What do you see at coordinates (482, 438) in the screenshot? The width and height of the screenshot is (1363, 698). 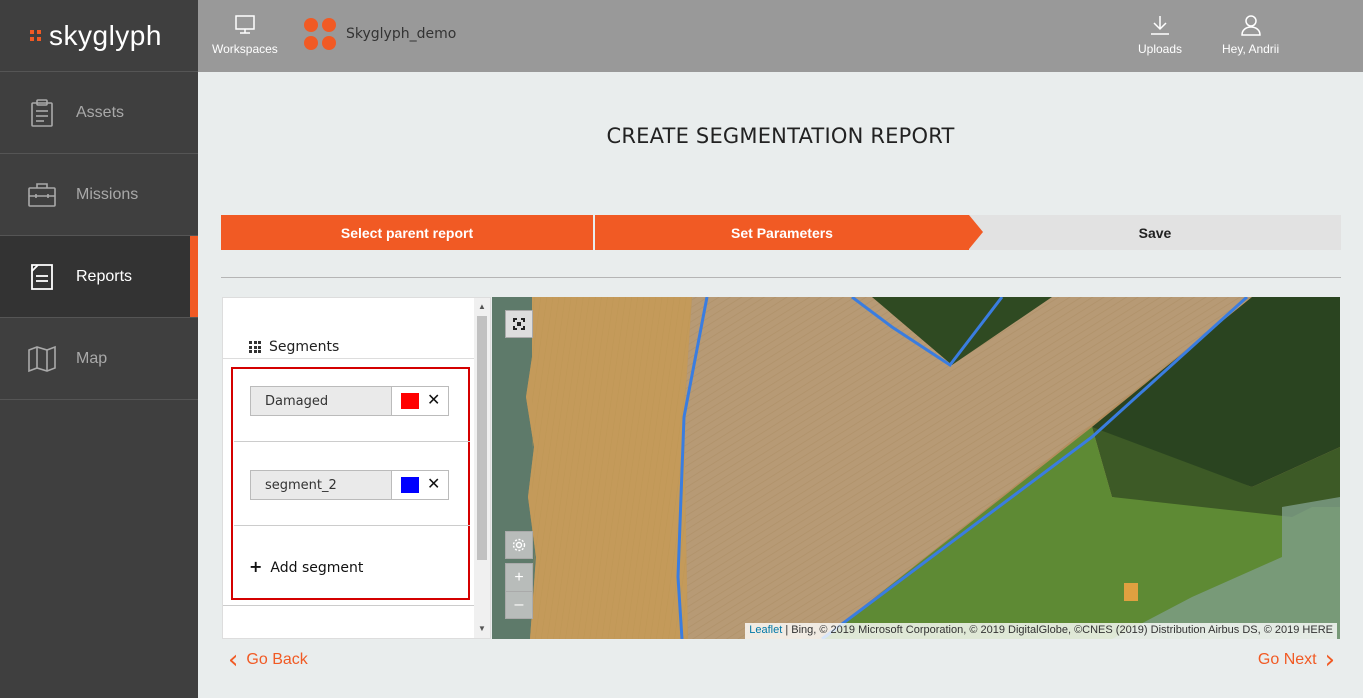 I see `scroll-thumb` at bounding box center [482, 438].